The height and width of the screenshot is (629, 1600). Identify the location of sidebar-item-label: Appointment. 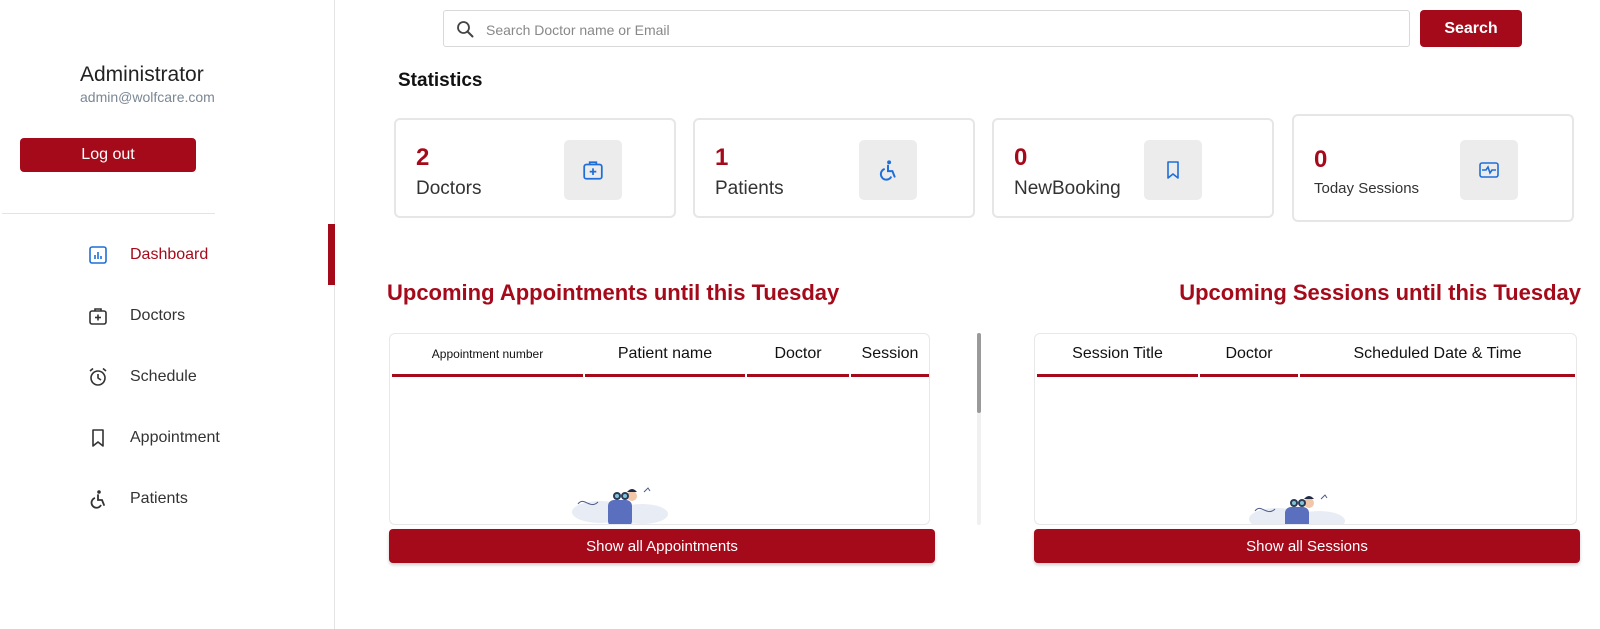
(175, 437).